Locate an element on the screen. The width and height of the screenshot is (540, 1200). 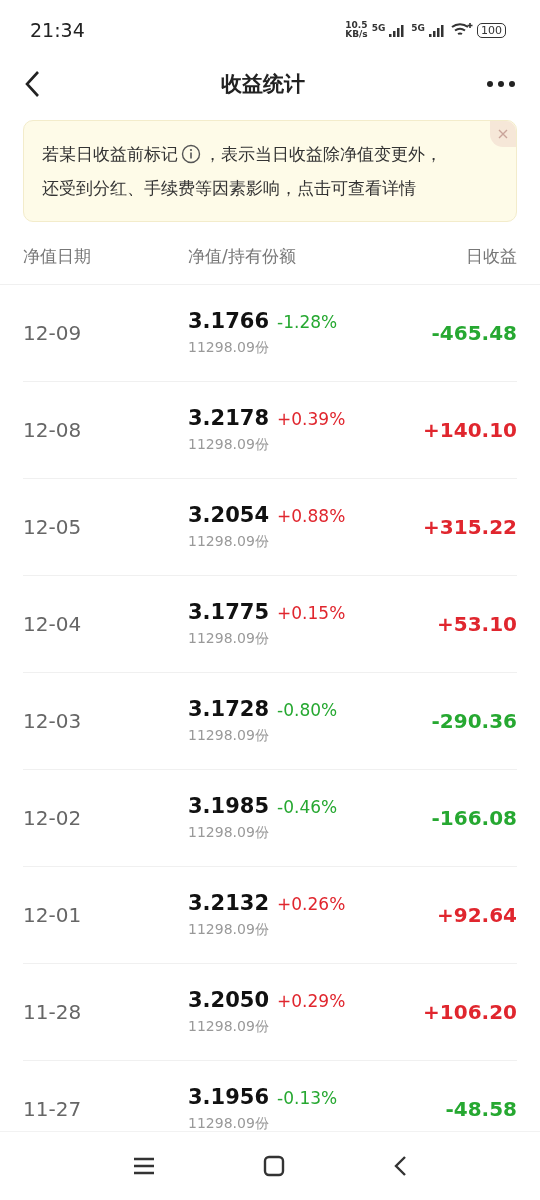
daily-profit: -166.08 is located at coordinates (474, 818).